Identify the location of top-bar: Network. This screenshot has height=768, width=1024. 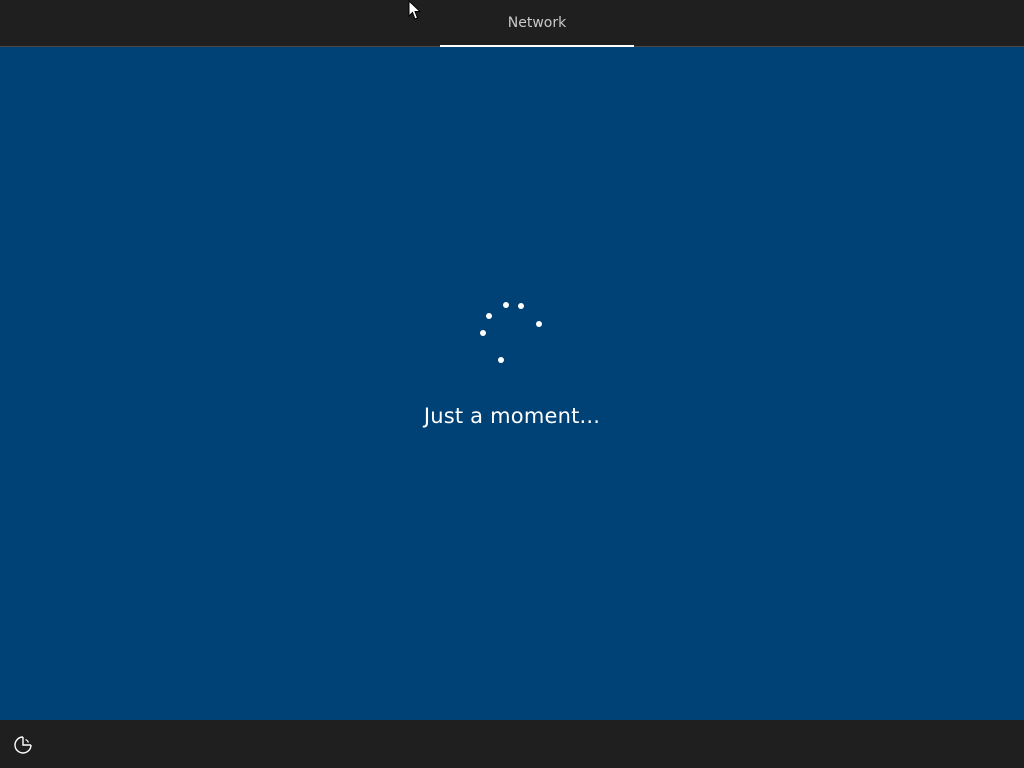
(512, 23).